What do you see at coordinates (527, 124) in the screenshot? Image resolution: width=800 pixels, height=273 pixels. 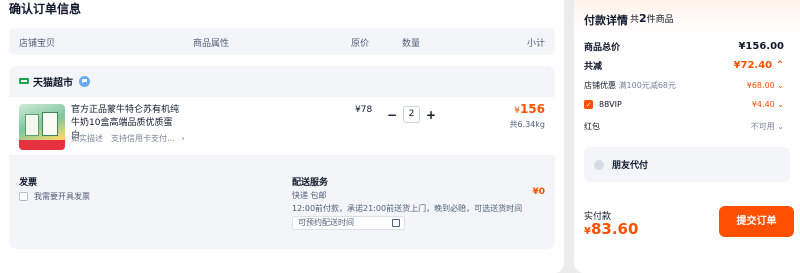 I see `line-weight: 共6.34kg` at bounding box center [527, 124].